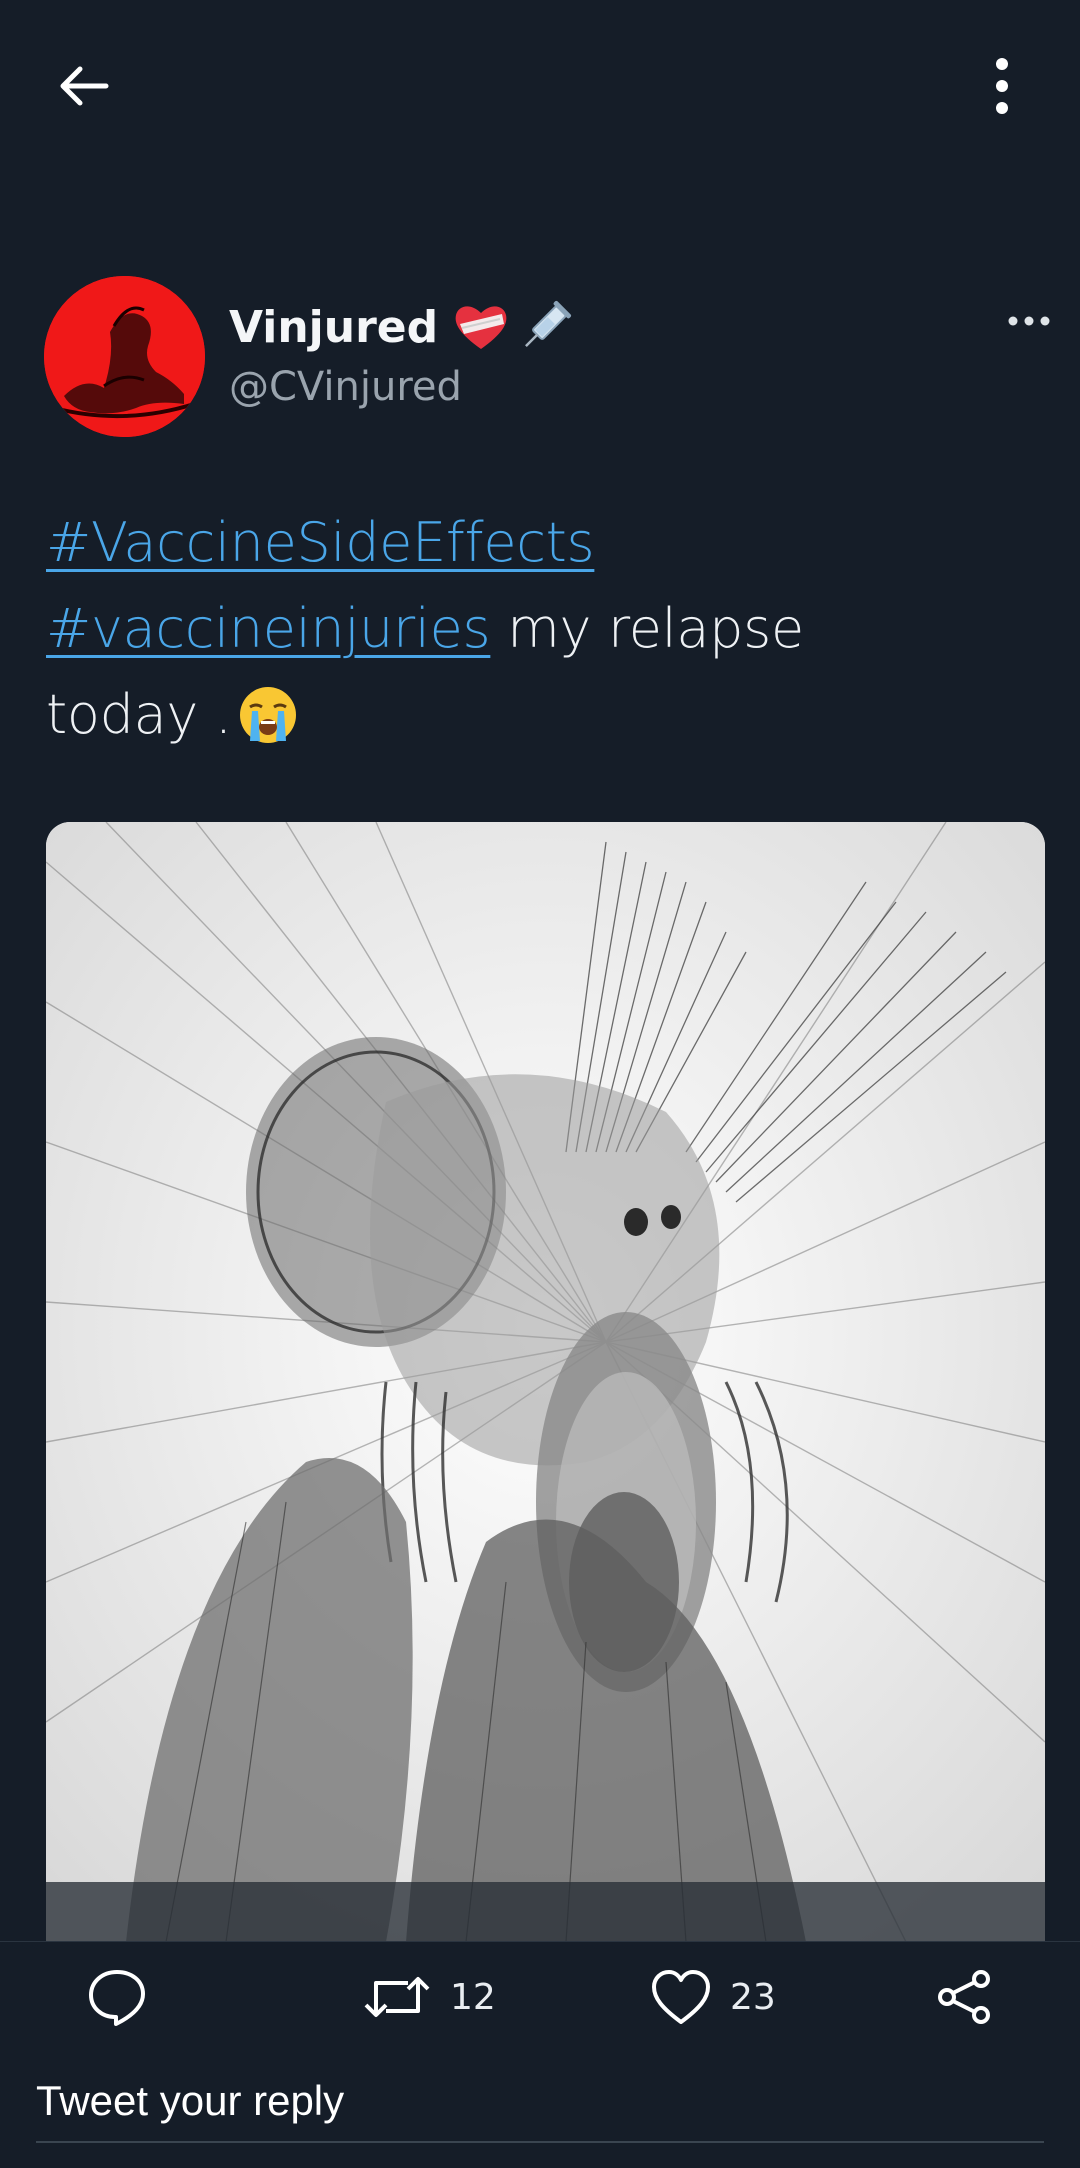 The image size is (1080, 2168). I want to click on reply-input, so click(540, 2102).